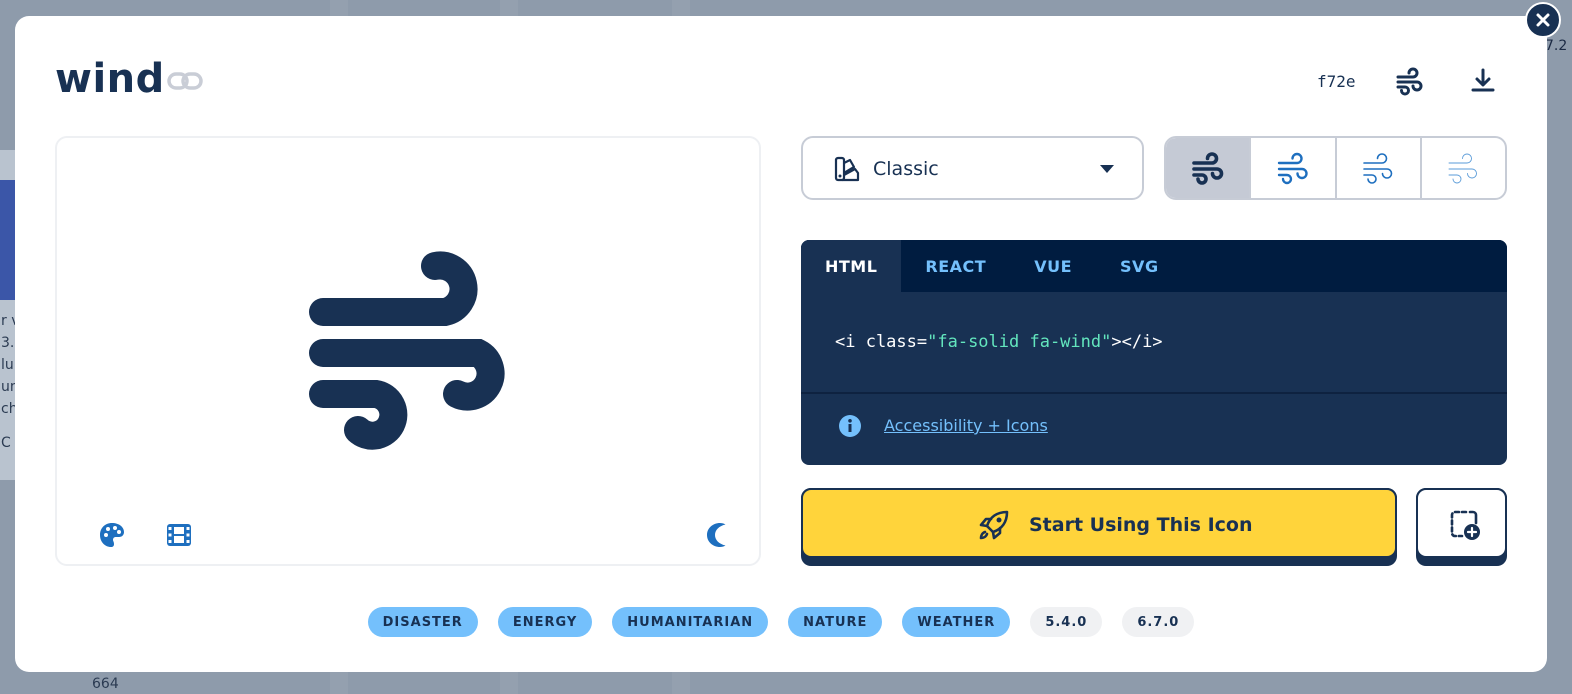 This screenshot has width=1572, height=694. What do you see at coordinates (8, 409) in the screenshot?
I see `bg-line: ch` at bounding box center [8, 409].